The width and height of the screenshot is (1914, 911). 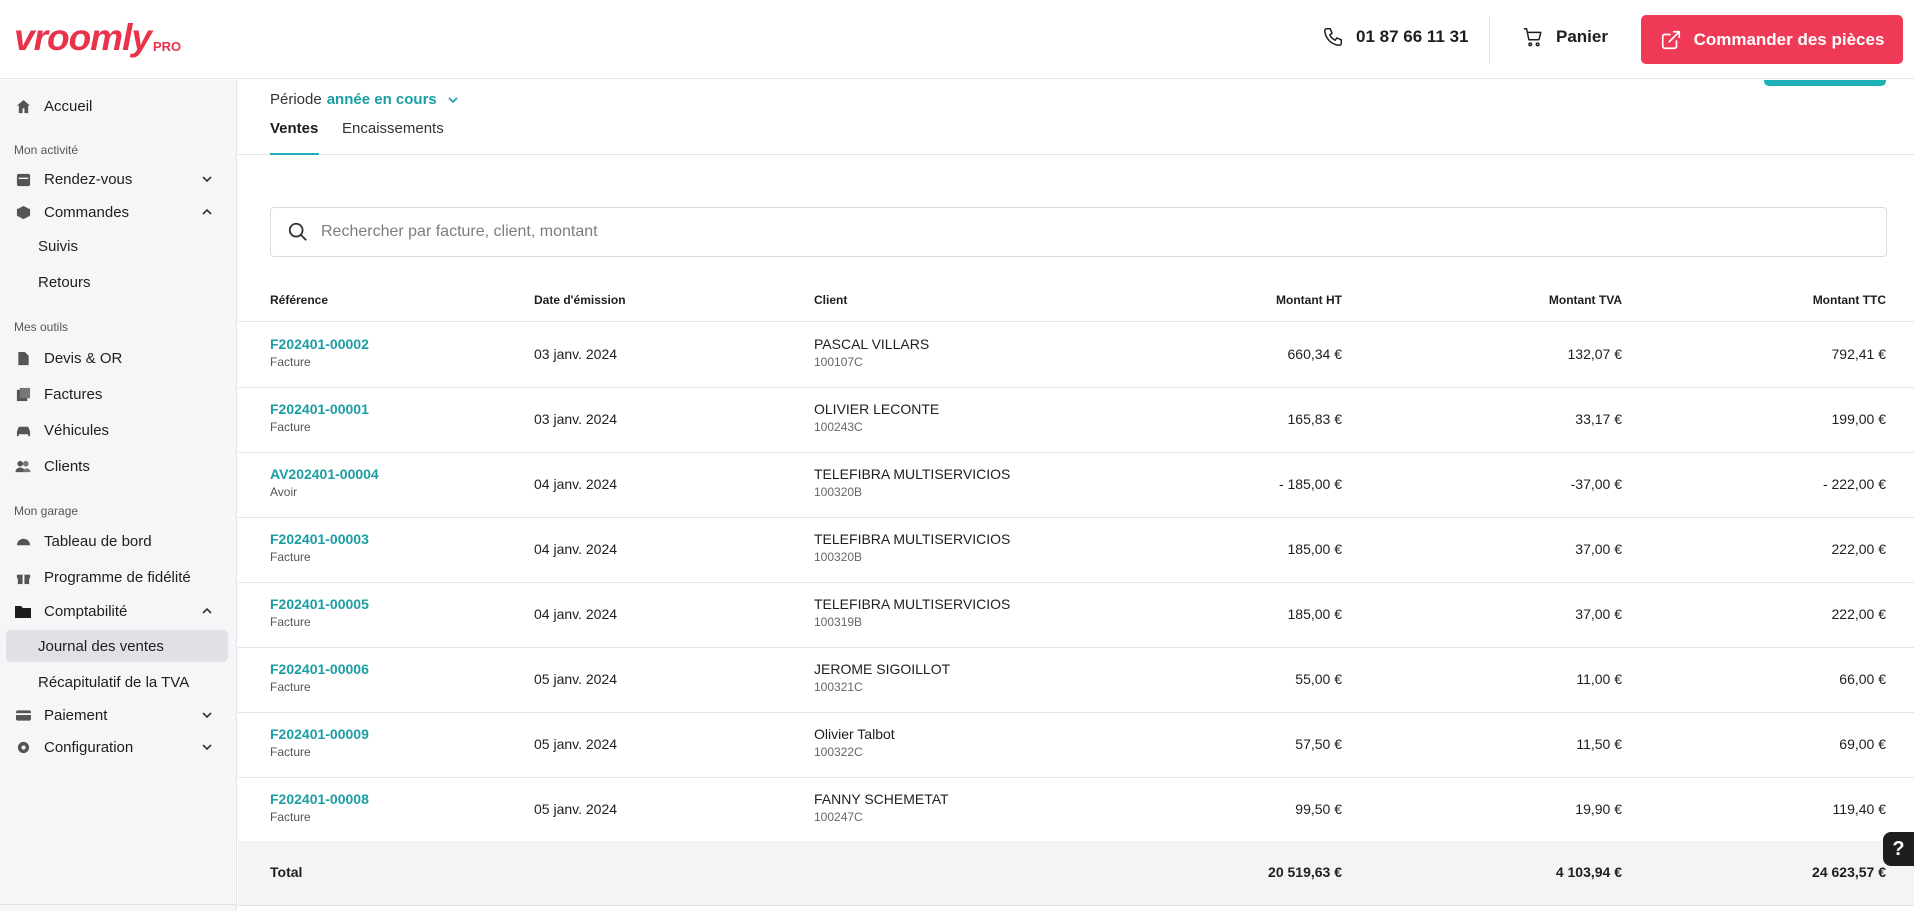 I want to click on phone-number: 01 87 66 11 31, so click(x=1412, y=36).